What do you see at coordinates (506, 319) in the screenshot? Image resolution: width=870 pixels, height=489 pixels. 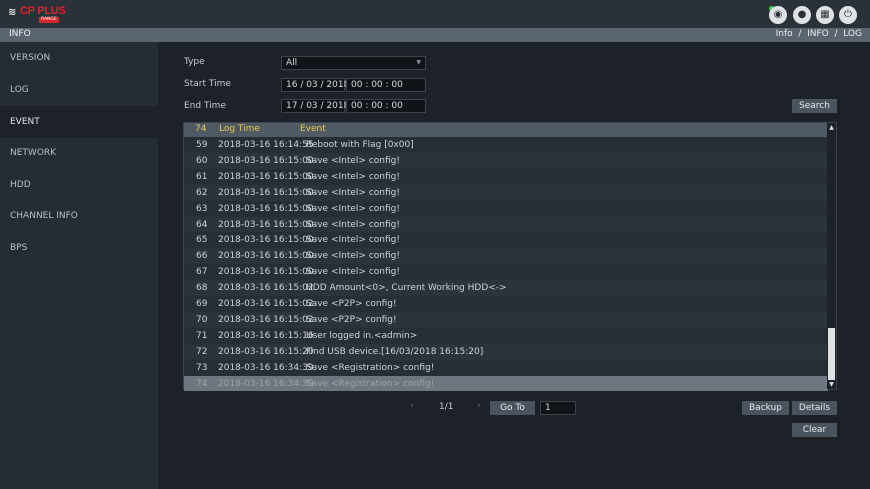 I see `table-row: 70 2018-03-16 16:15:02 Save <P2P> config!` at bounding box center [506, 319].